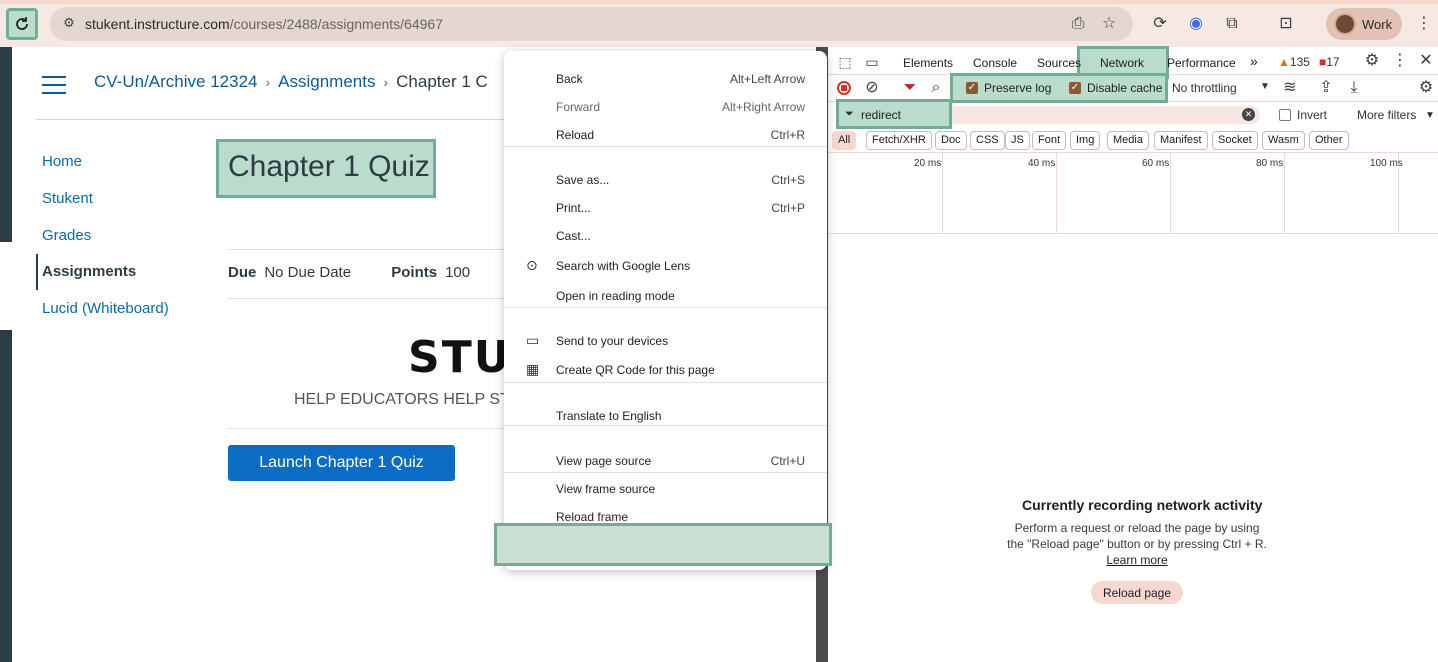 The height and width of the screenshot is (662, 1438). I want to click on menu-item-label: Create QR Code for this page, so click(635, 370).